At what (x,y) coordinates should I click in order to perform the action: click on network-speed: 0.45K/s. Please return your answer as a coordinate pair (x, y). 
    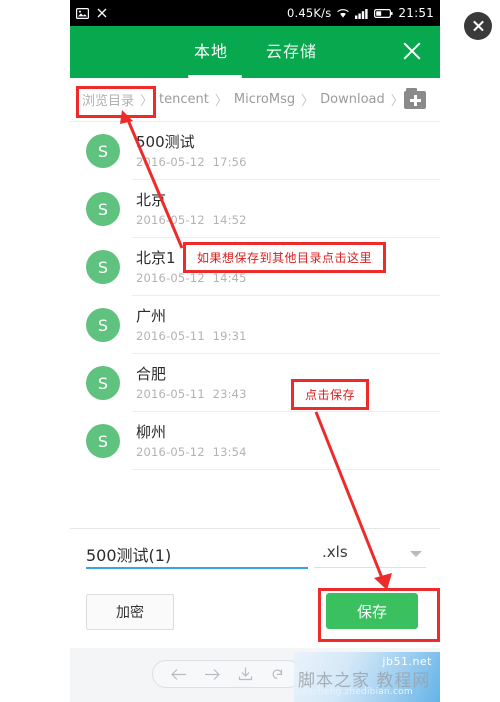
    Looking at the image, I should click on (309, 13).